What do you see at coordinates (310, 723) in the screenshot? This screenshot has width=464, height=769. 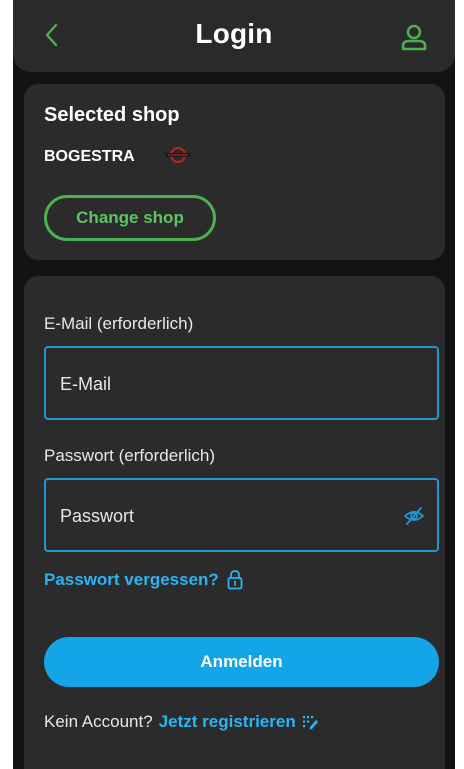 I see `register-icon` at bounding box center [310, 723].